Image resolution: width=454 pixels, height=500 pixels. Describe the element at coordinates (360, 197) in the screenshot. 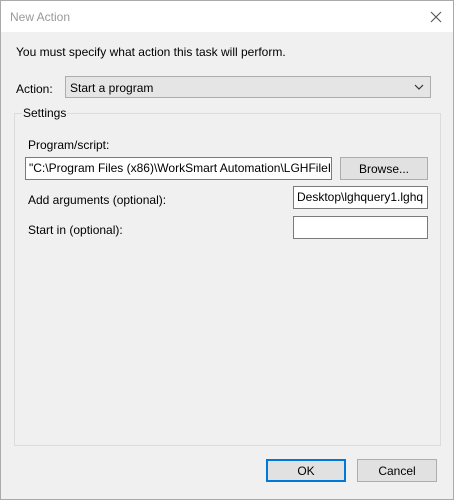

I see `add-arguments-input: Desktop\lghquery1.lghq` at that location.